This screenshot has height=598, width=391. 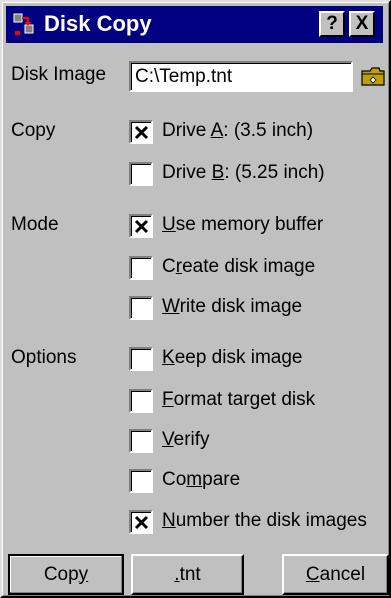 I want to click on help-icon: ?, so click(x=332, y=23).